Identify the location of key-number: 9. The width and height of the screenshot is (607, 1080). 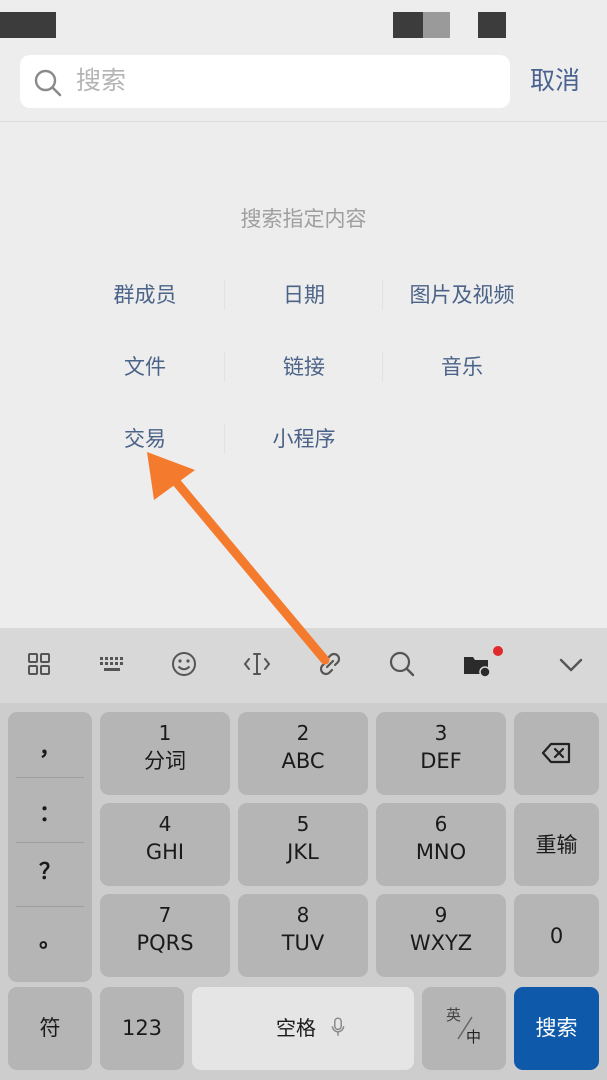
(441, 915).